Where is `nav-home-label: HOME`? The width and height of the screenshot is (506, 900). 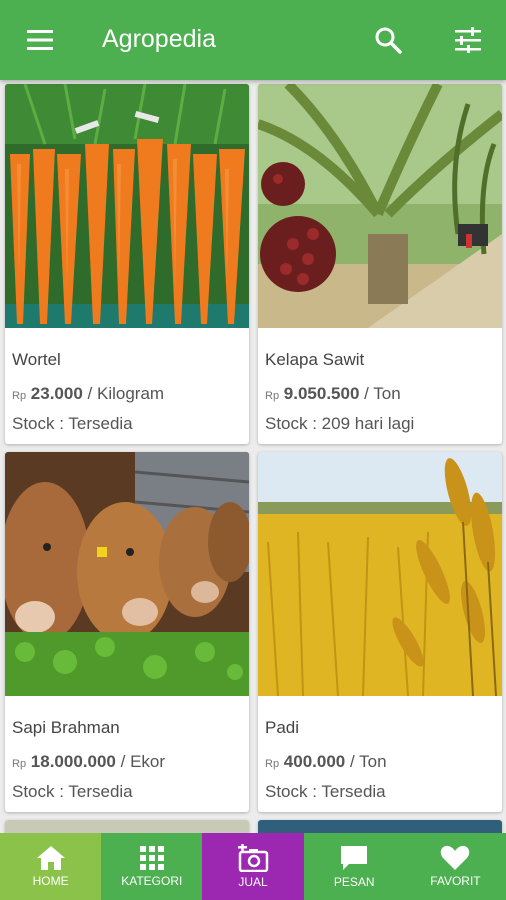 nav-home-label: HOME is located at coordinates (50, 881).